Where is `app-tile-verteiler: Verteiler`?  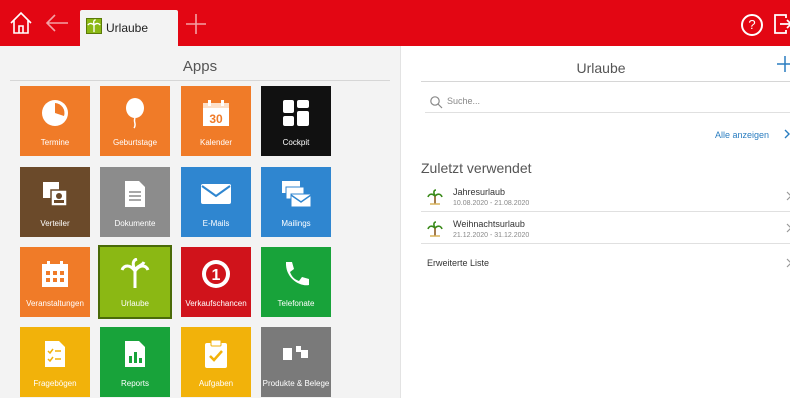 app-tile-verteiler: Verteiler is located at coordinates (55, 202).